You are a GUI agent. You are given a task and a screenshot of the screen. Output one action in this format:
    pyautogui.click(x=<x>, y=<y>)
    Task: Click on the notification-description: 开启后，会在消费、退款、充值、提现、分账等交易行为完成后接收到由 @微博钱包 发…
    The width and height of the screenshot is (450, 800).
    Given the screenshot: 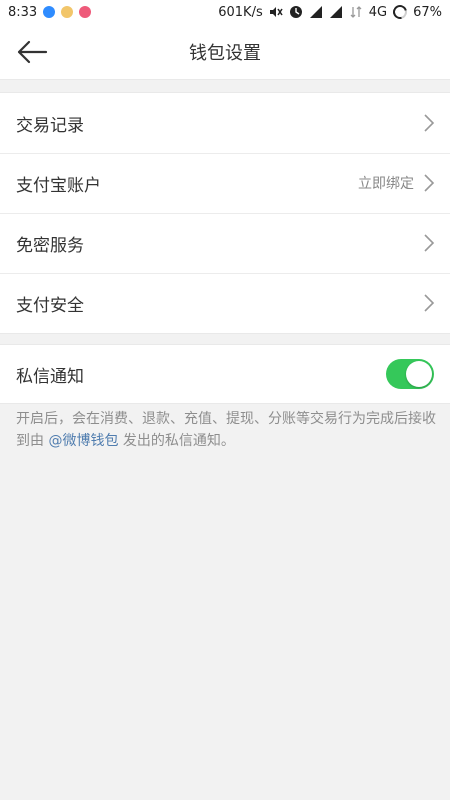 What is the action you would take?
    pyautogui.click(x=226, y=430)
    